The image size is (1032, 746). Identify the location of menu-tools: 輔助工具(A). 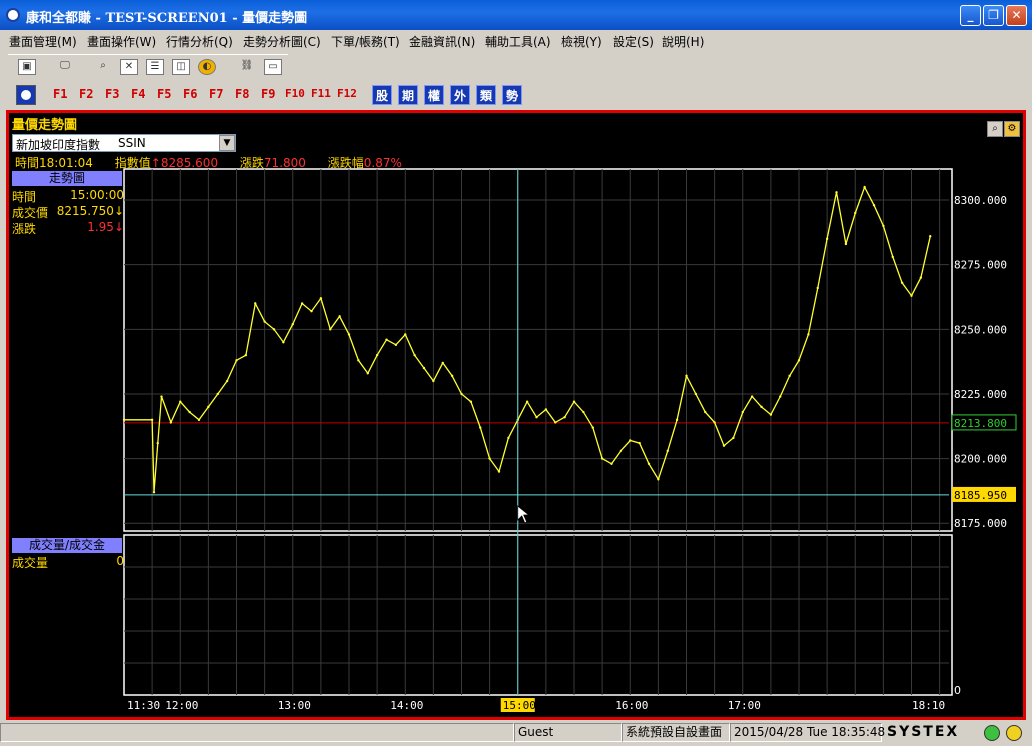
(518, 41).